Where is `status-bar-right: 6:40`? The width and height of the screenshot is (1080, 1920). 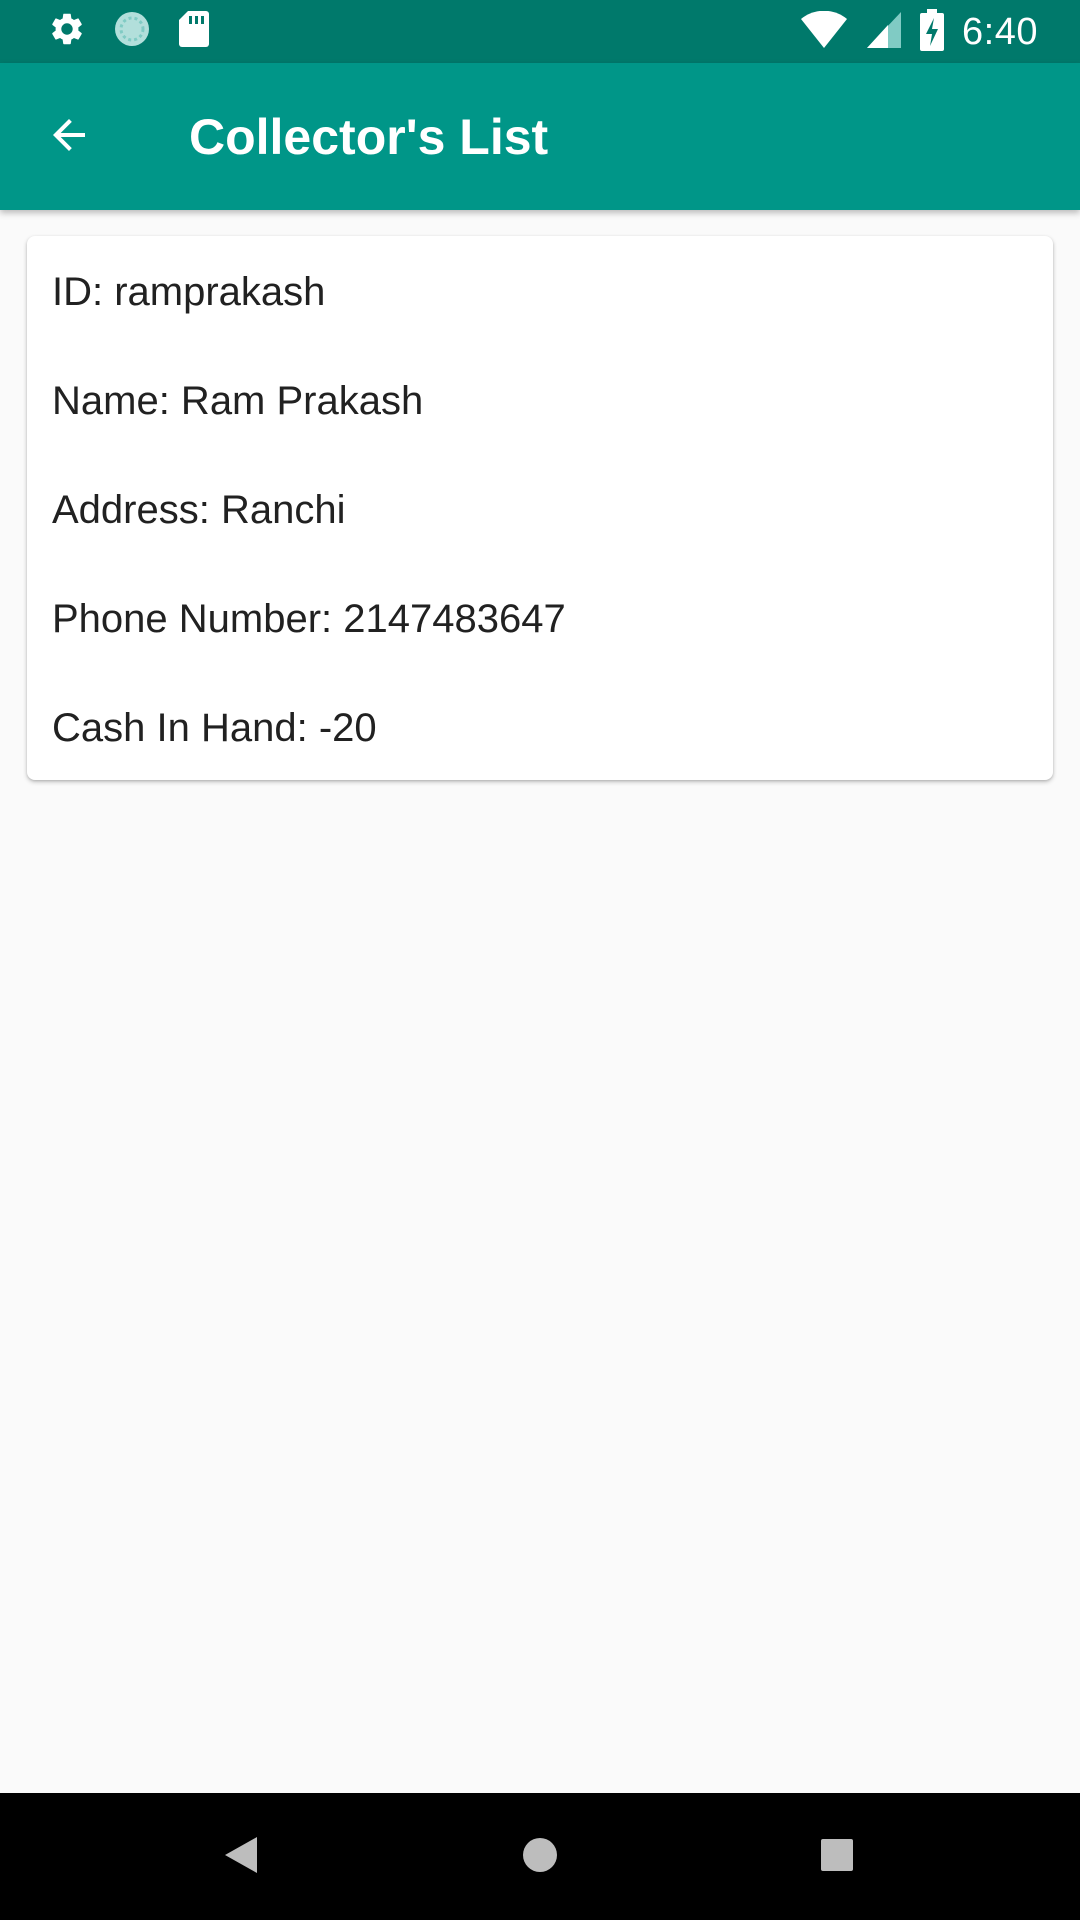
status-bar-right: 6:40 is located at coordinates (919, 32).